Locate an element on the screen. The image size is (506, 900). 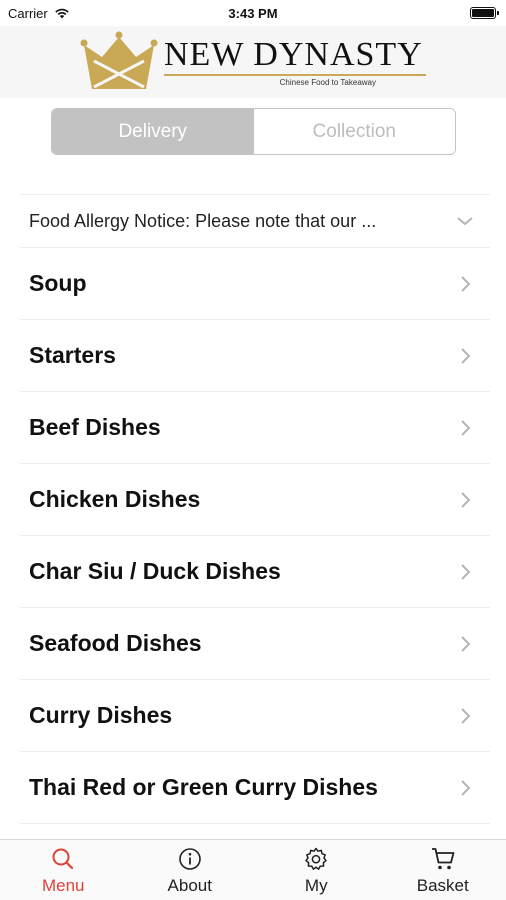
brand-text: NEW DYNASTY Chinese Food to Takeaway is located at coordinates (295, 61).